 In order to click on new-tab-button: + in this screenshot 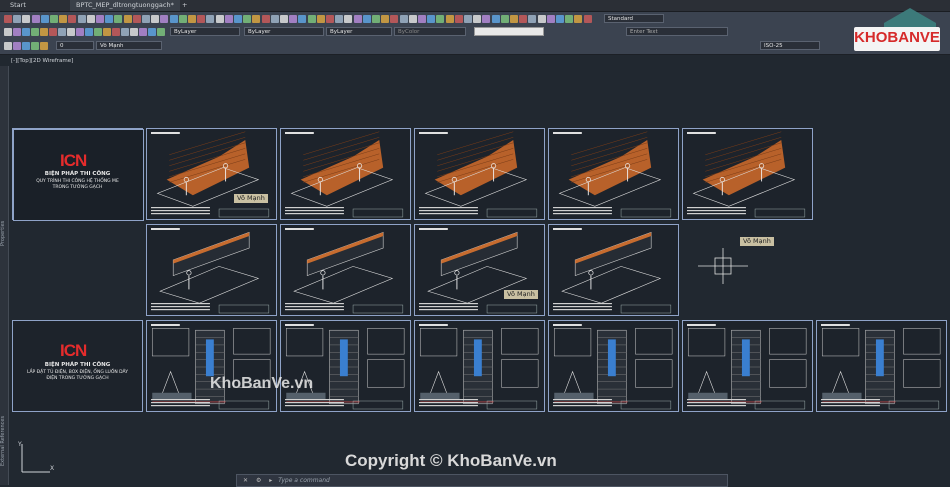, I will do `click(184, 5)`.